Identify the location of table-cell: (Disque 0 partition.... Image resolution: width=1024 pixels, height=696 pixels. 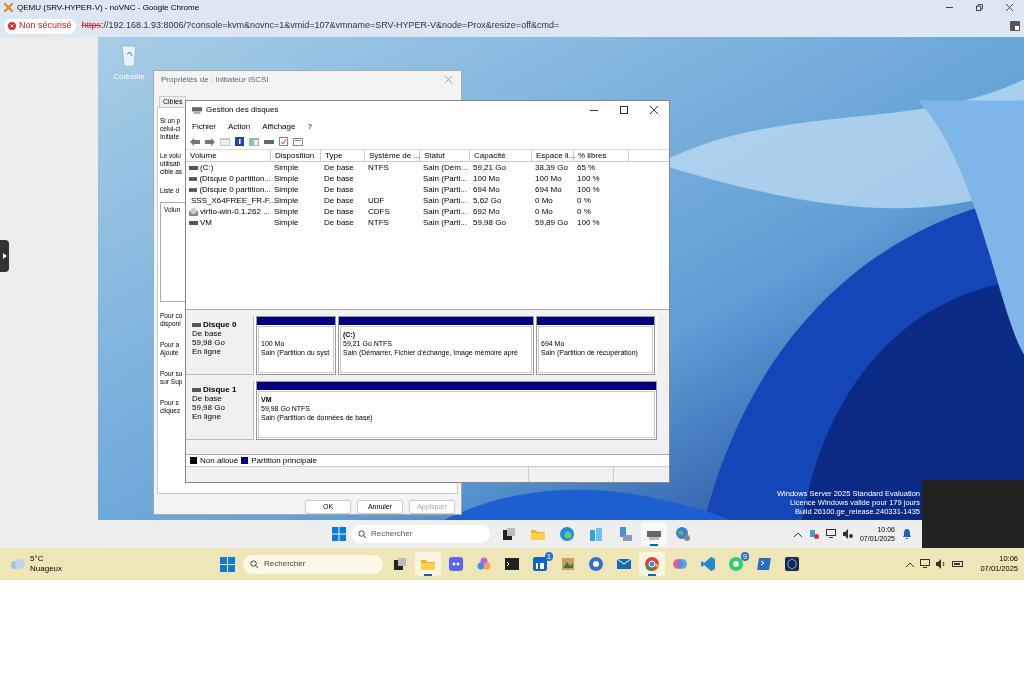
(235, 178).